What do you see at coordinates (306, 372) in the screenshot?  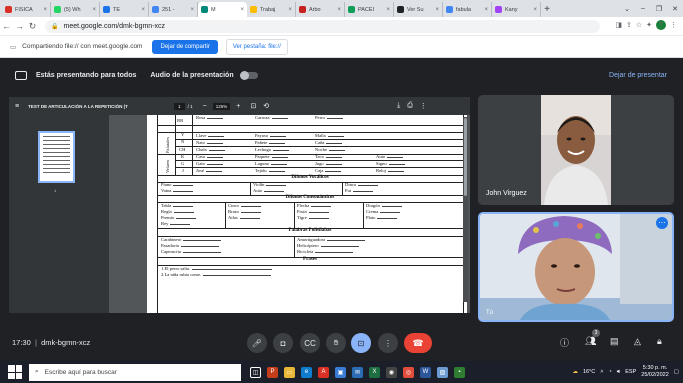 I see `edge-icon: e` at bounding box center [306, 372].